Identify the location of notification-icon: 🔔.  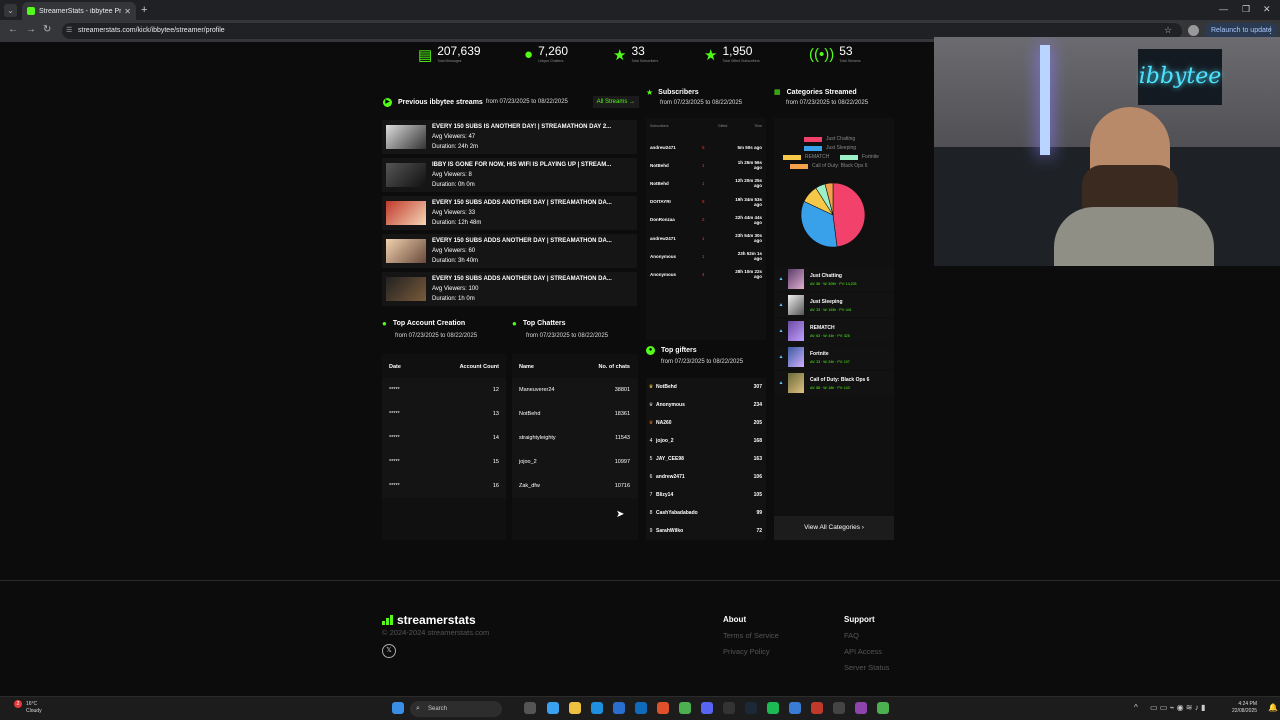
(1273, 707).